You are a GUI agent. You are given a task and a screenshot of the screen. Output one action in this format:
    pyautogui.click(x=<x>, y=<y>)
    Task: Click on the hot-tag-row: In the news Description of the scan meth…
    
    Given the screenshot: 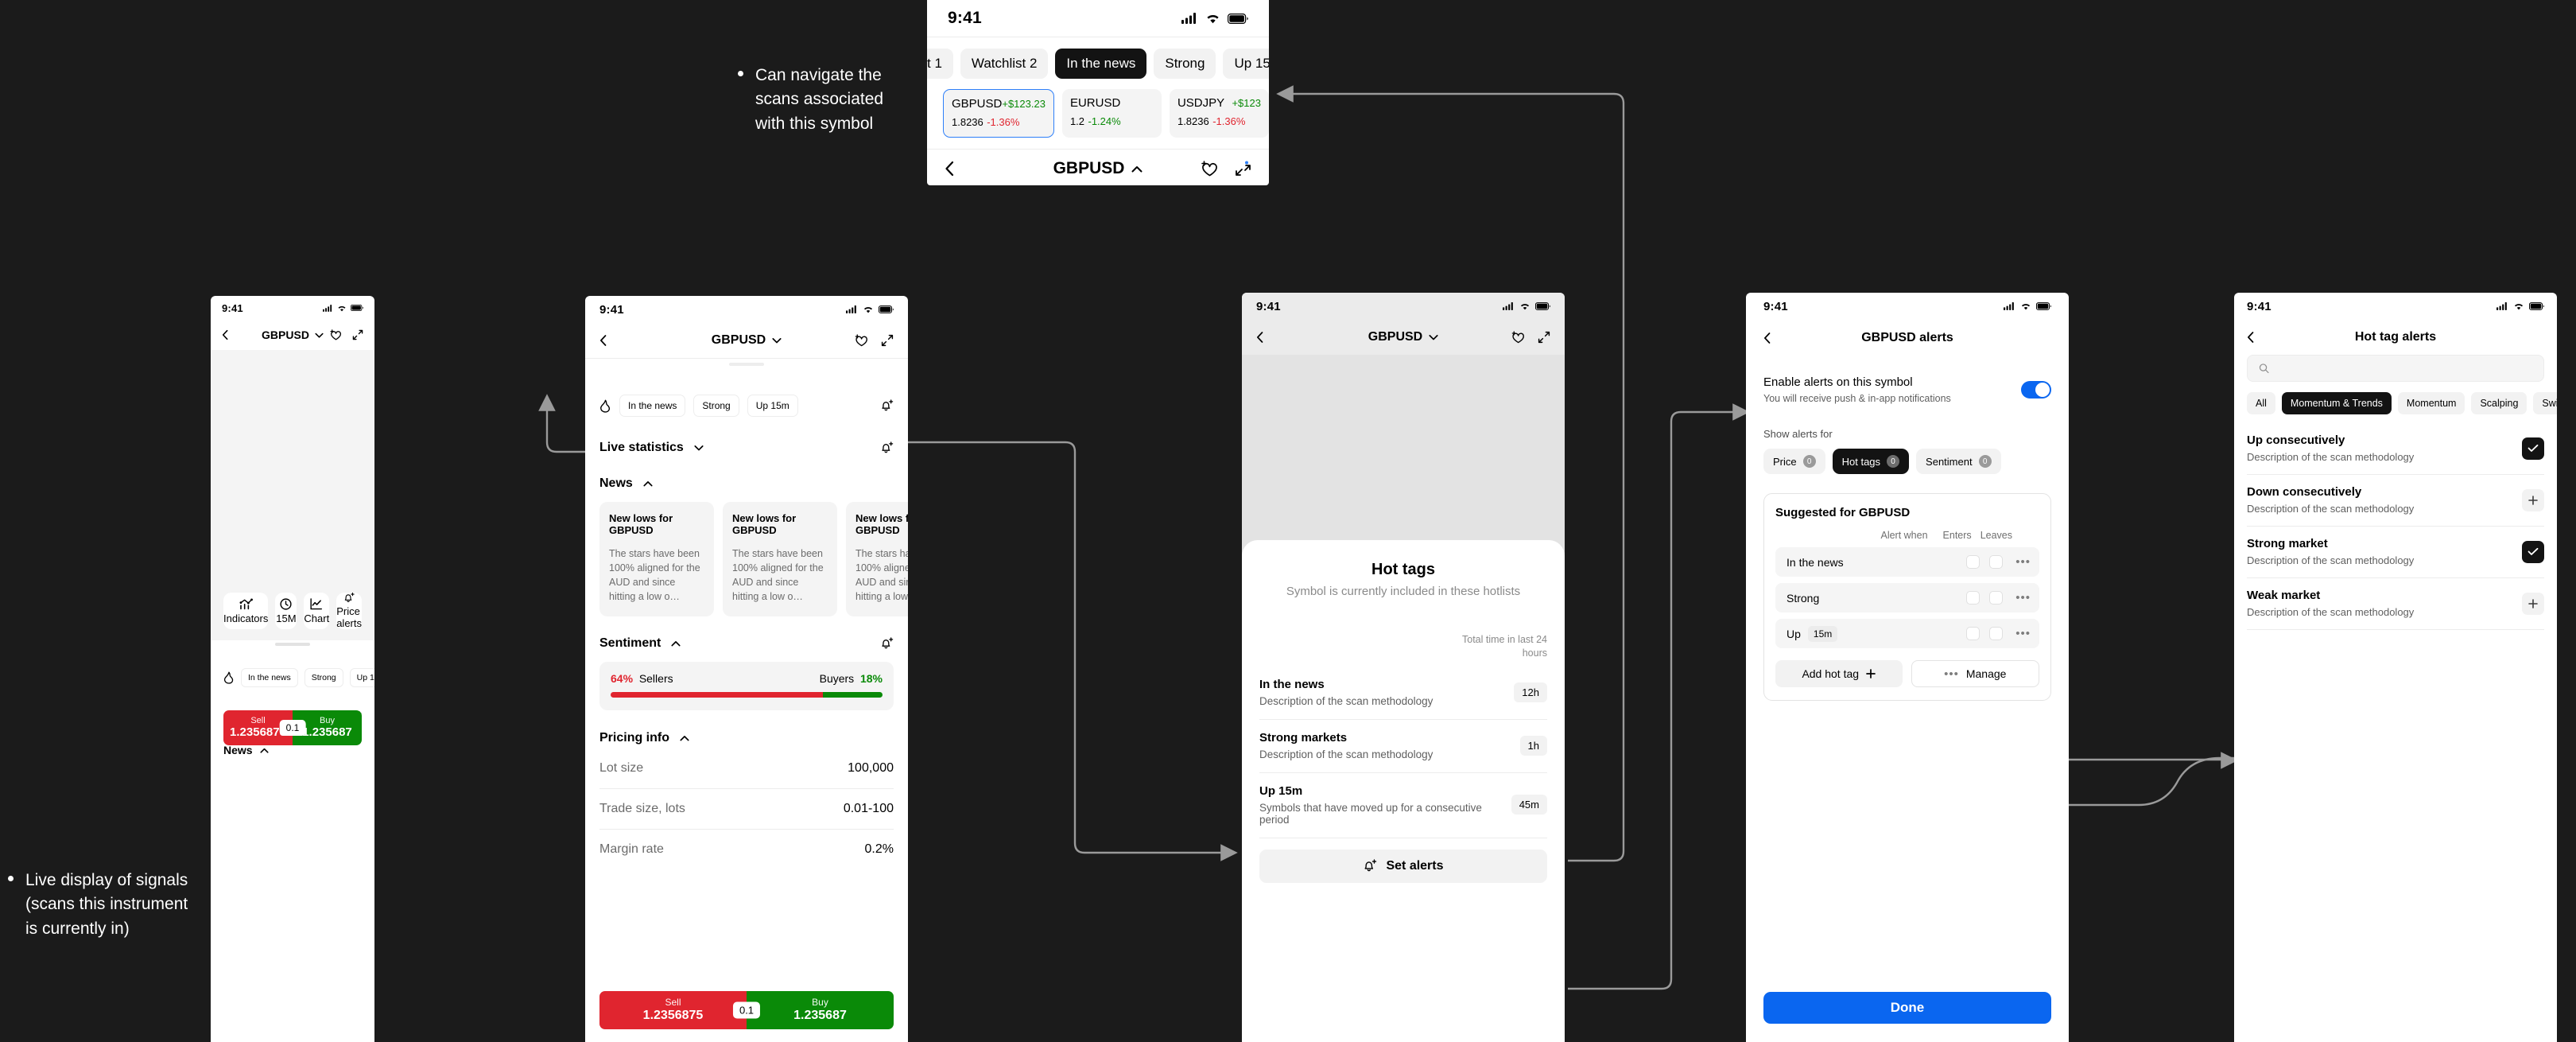 What is the action you would take?
    pyautogui.click(x=1404, y=693)
    